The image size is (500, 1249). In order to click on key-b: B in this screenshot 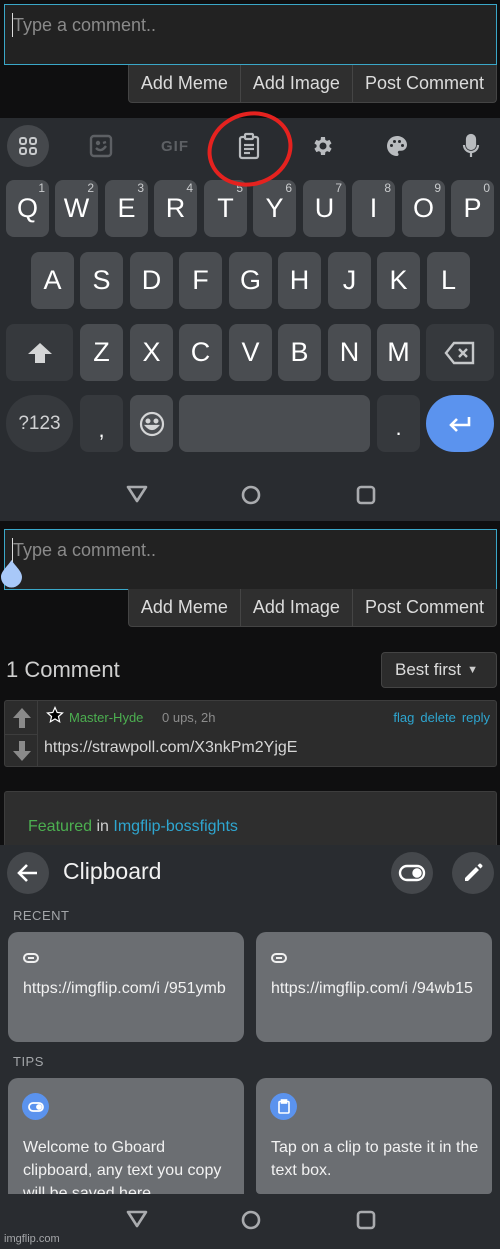, I will do `click(299, 352)`.